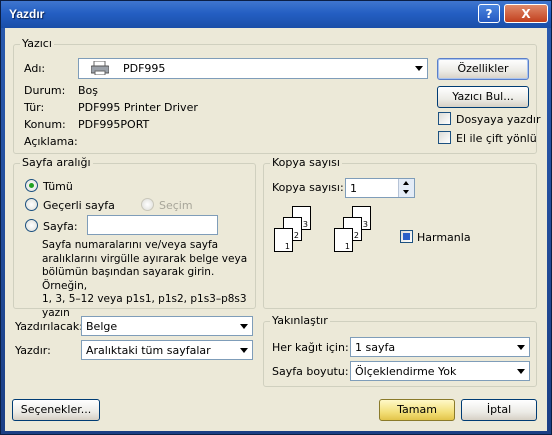 This screenshot has height=435, width=552. Describe the element at coordinates (31, 204) in the screenshot. I see `range-current-radio` at that location.